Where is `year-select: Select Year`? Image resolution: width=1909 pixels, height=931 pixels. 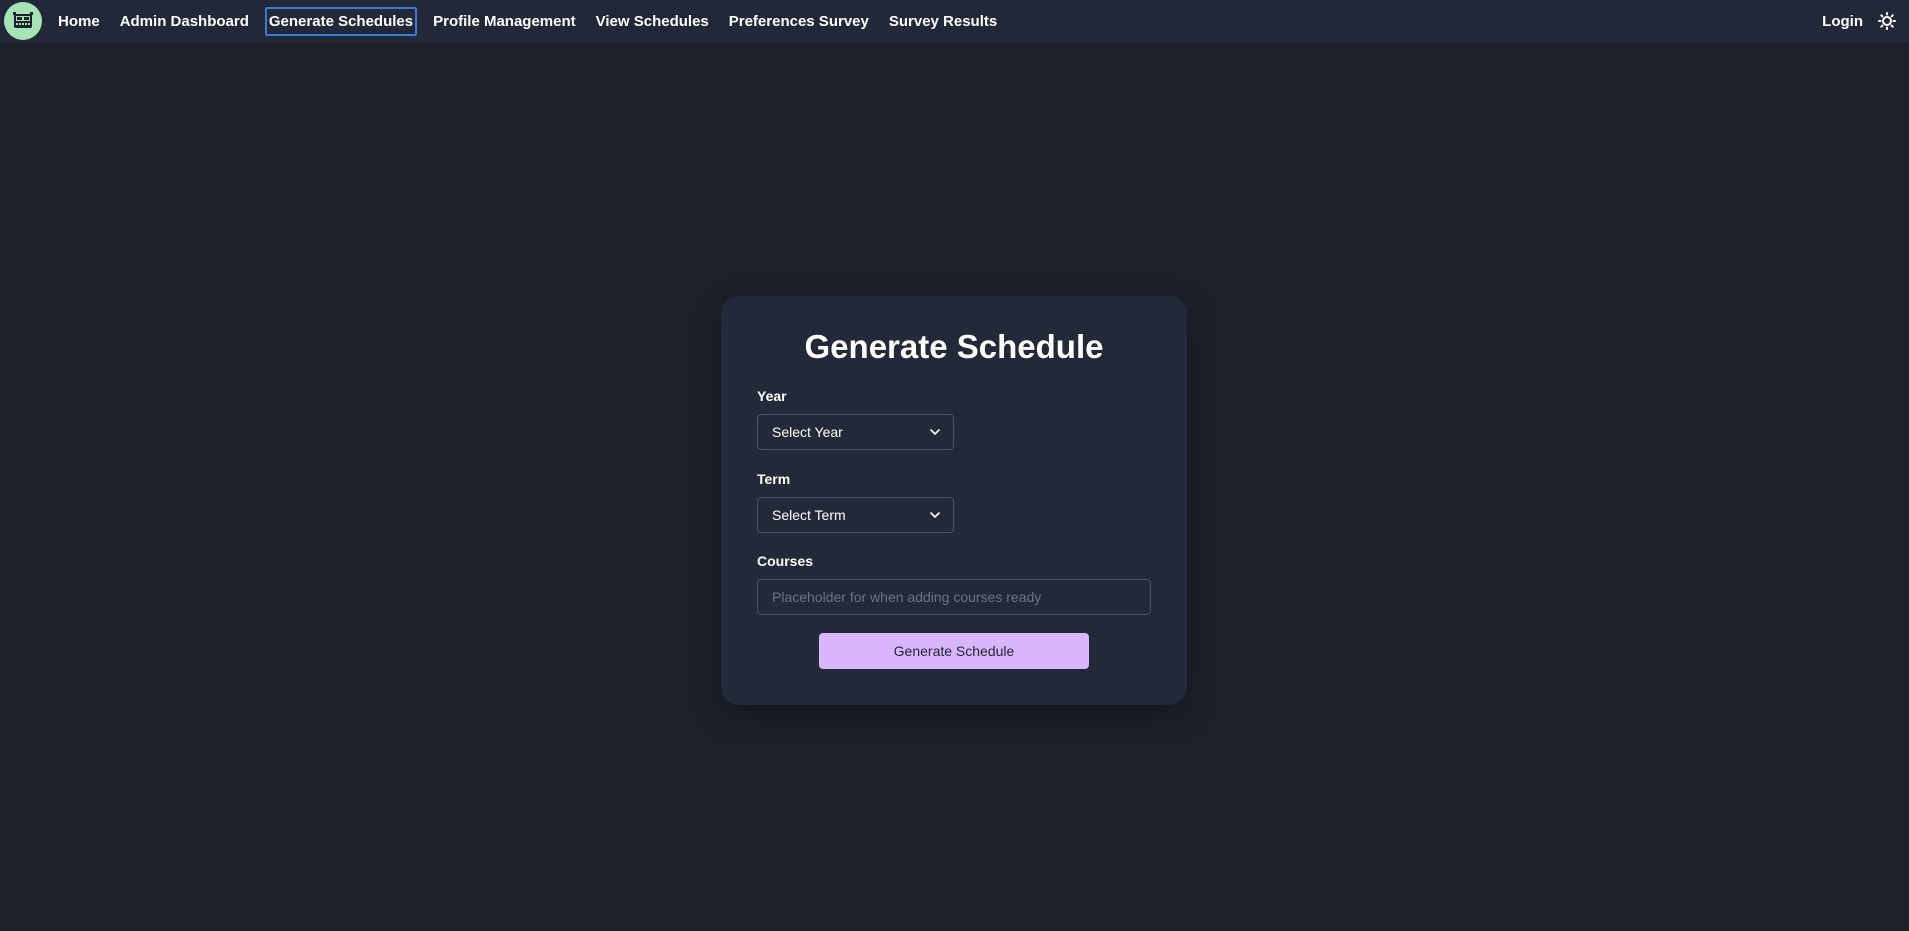
year-select: Select Year is located at coordinates (855, 432).